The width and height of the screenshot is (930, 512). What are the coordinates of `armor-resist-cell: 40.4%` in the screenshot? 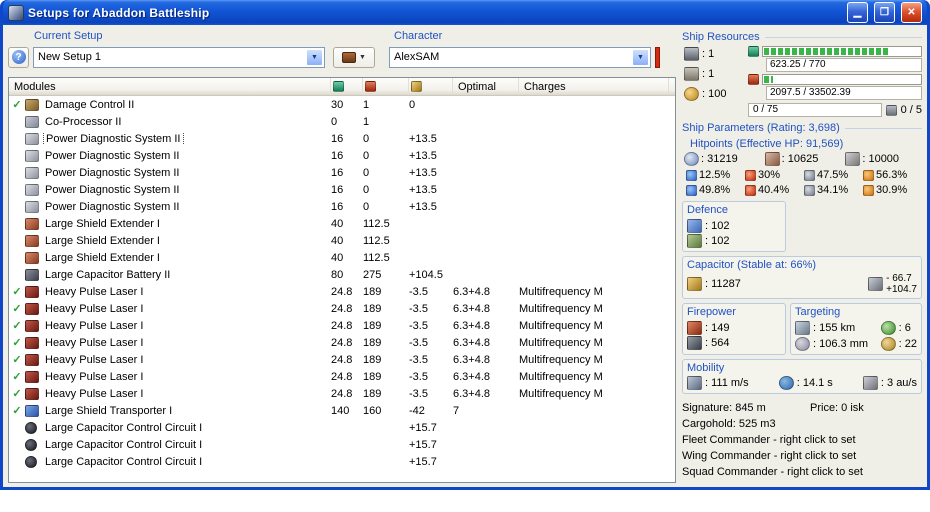 It's located at (774, 190).